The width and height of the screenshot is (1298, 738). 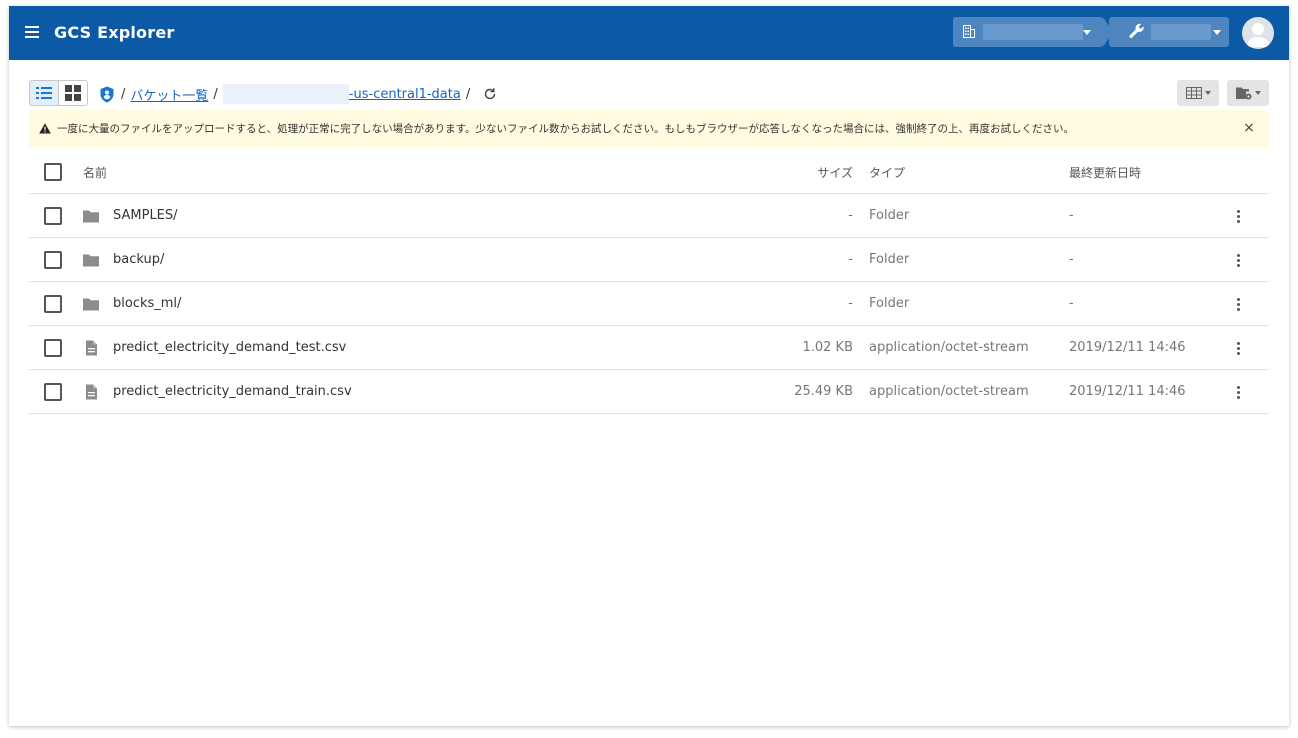 I want to click on item-name: blocks_ml/, so click(x=147, y=303).